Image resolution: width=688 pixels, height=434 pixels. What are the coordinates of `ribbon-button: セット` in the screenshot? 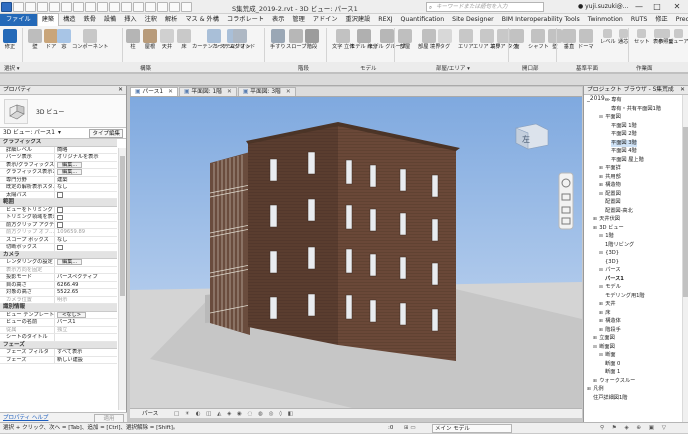 It's located at (642, 37).